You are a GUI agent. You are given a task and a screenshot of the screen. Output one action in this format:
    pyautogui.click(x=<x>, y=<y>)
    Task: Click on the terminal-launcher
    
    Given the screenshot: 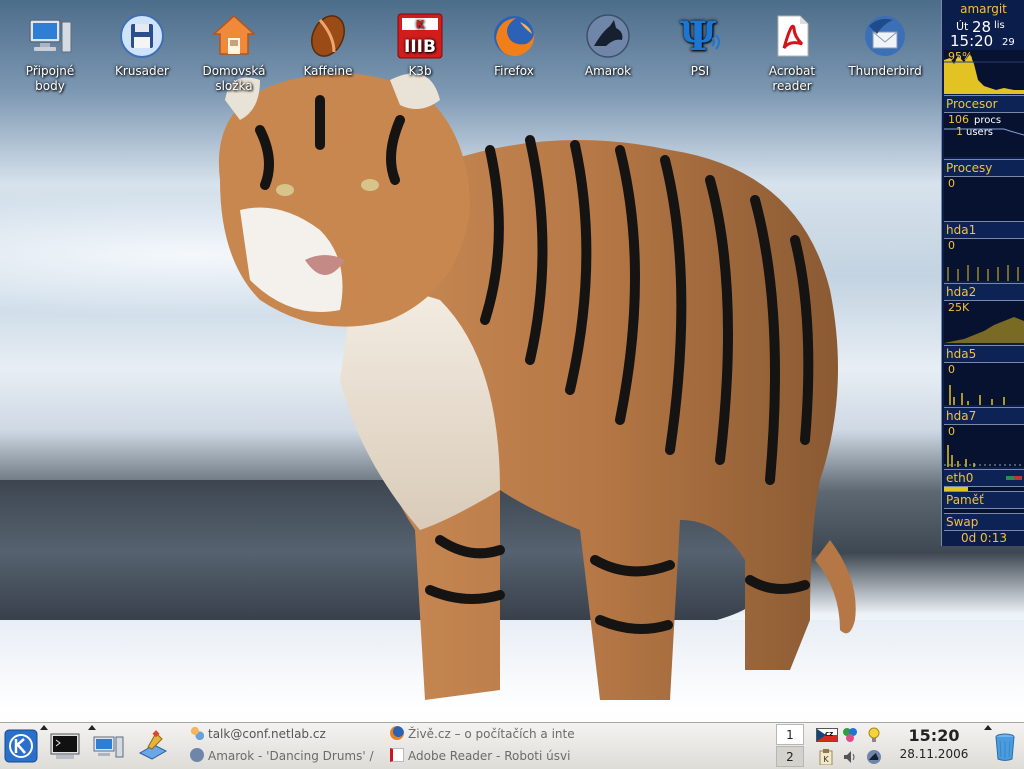 What is the action you would take?
    pyautogui.click(x=65, y=746)
    